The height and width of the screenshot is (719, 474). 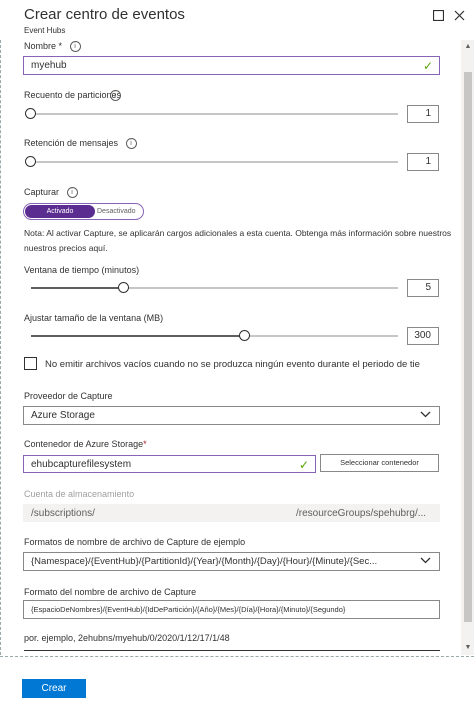 I want to click on select-container-button: Seleccionar contenedor, so click(x=379, y=463).